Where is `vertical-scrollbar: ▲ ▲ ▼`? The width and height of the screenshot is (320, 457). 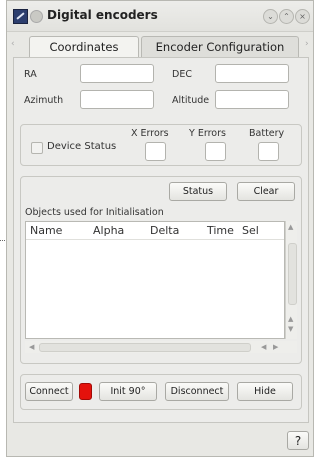
vertical-scrollbar: ▲ ▲ ▼ is located at coordinates (291, 280).